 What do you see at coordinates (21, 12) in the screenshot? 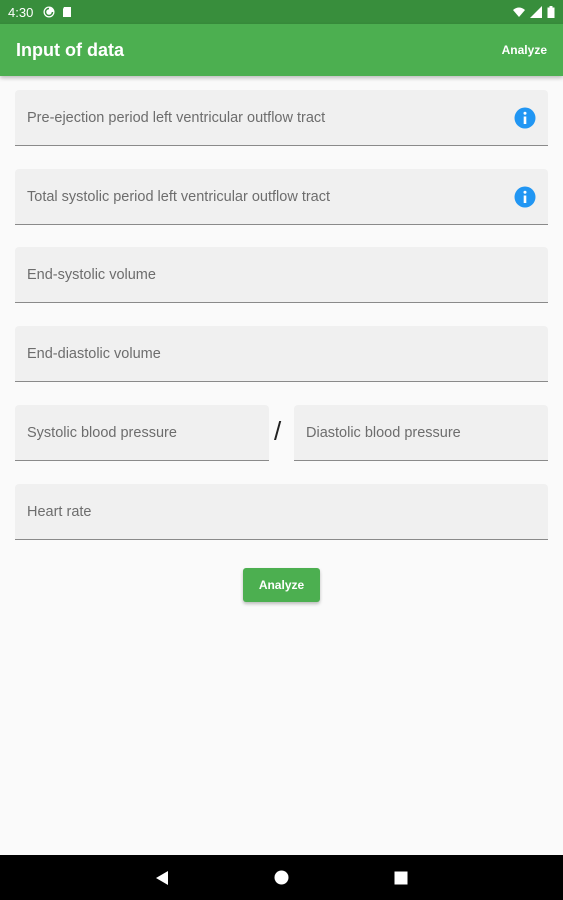
I see `status-time: 4:30` at bounding box center [21, 12].